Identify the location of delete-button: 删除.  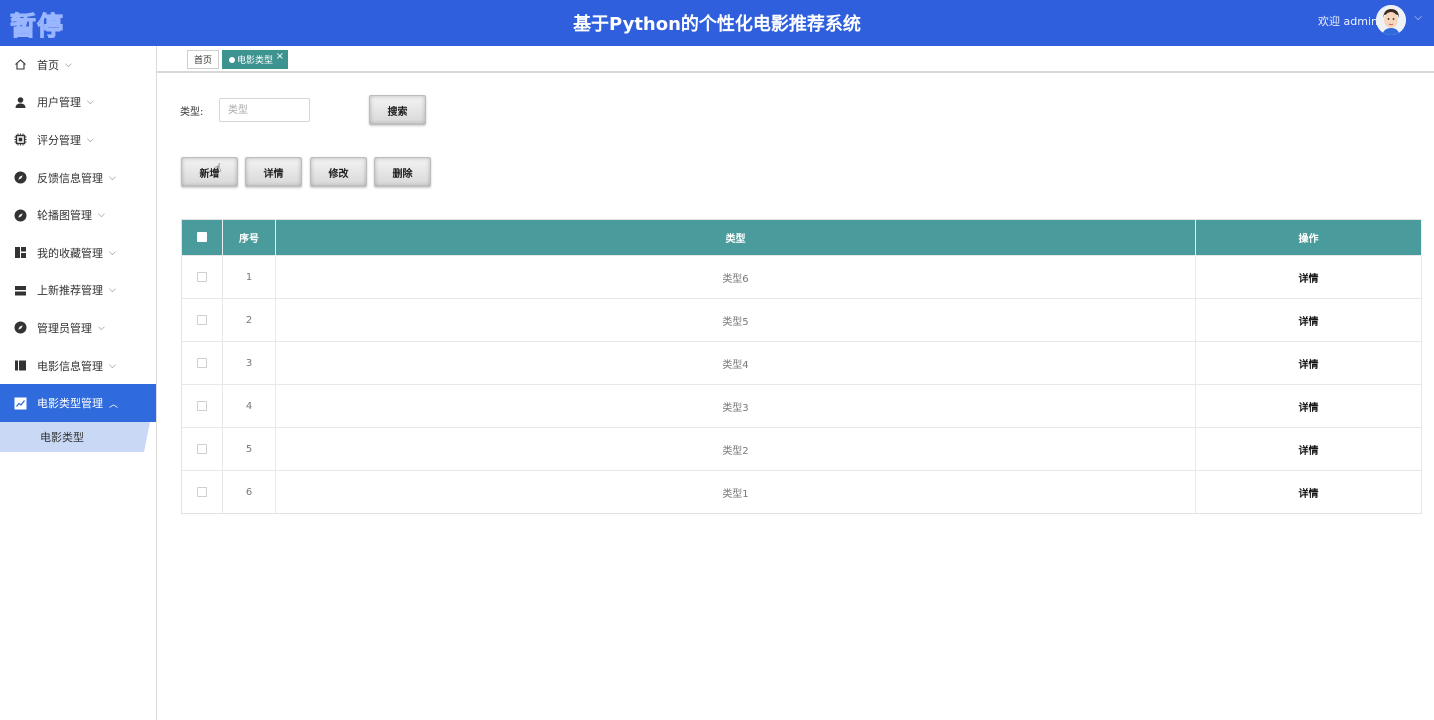
(402, 172).